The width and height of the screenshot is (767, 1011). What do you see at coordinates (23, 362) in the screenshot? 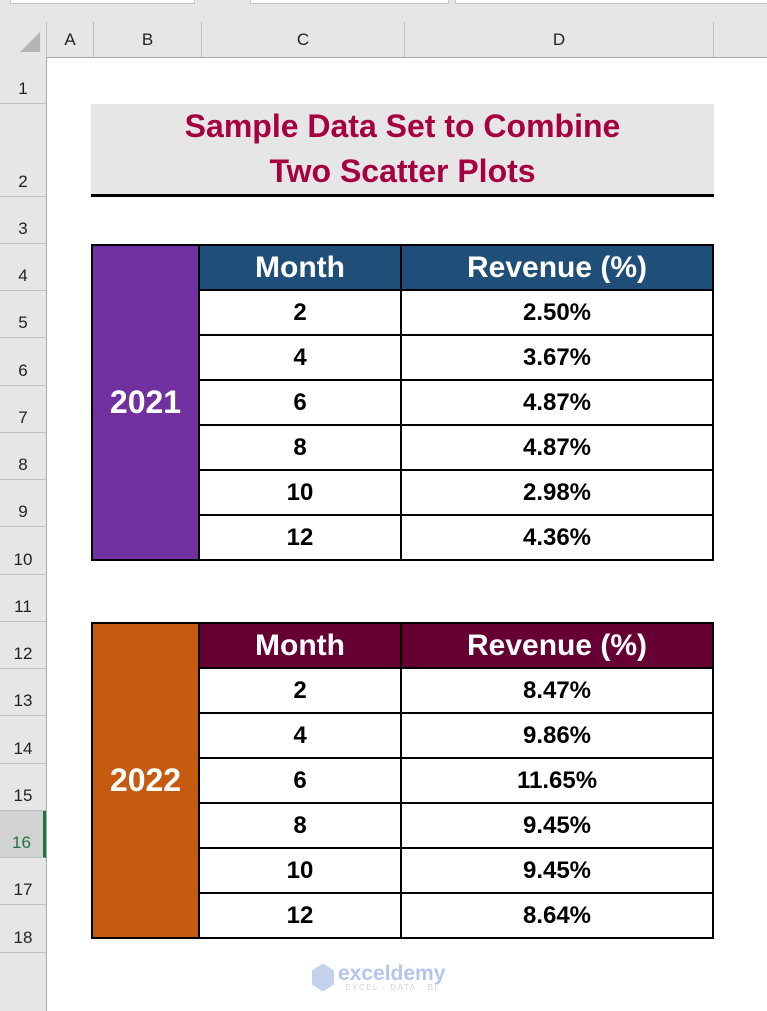
I see `row-header-6: 6` at bounding box center [23, 362].